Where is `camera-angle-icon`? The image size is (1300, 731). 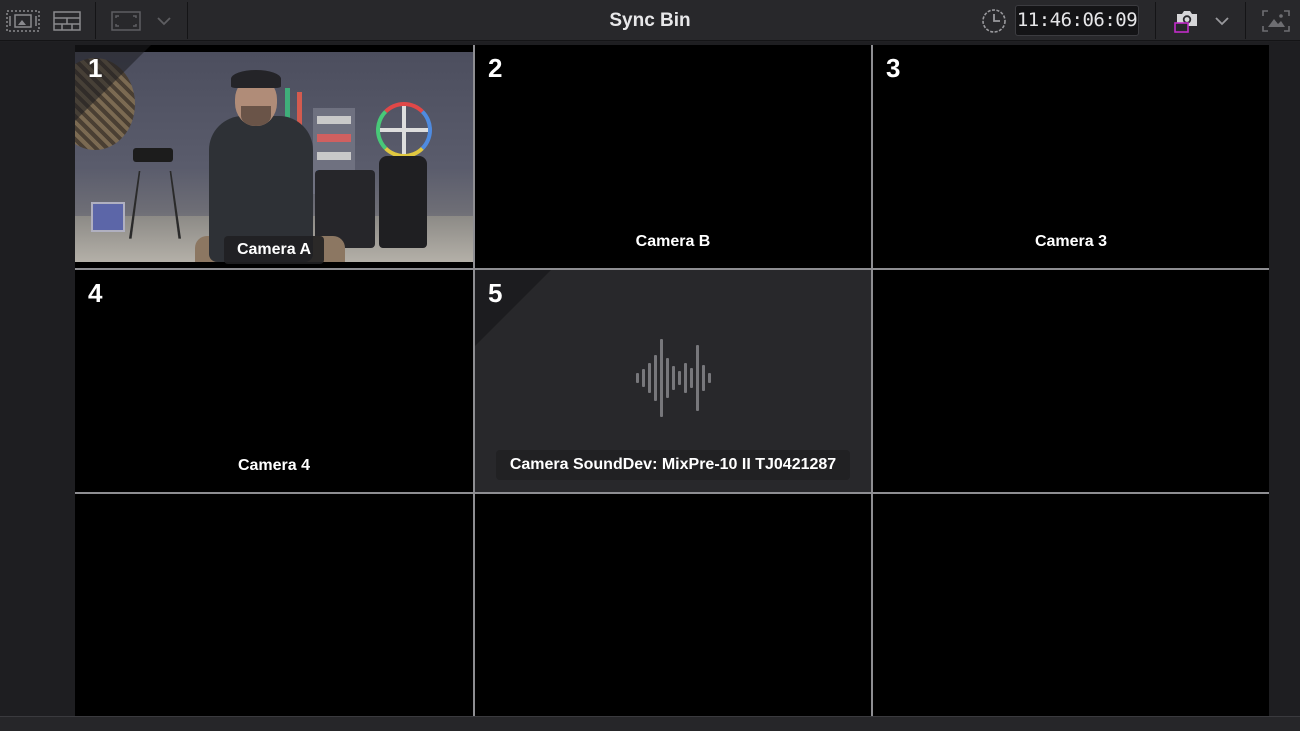 camera-angle-icon is located at coordinates (1185, 21).